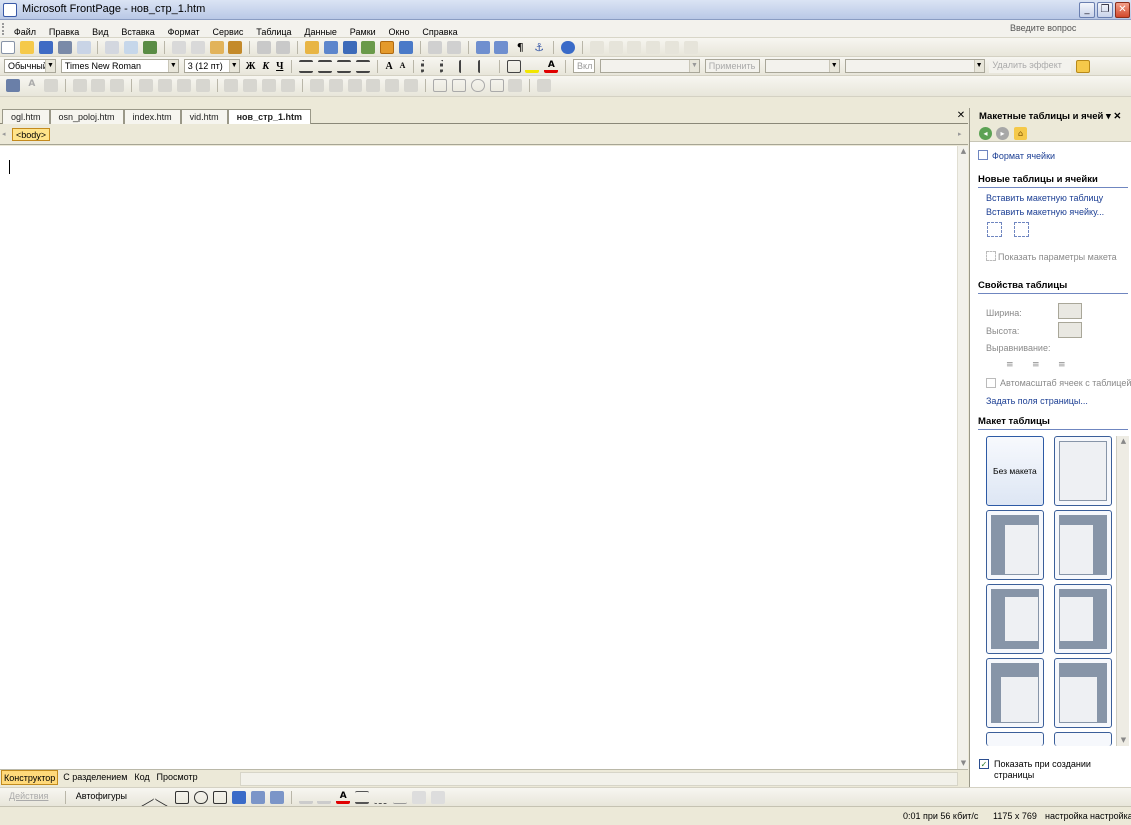 This screenshot has height=825, width=1131. What do you see at coordinates (672, 47) in the screenshot?
I see `table-split-icon` at bounding box center [672, 47].